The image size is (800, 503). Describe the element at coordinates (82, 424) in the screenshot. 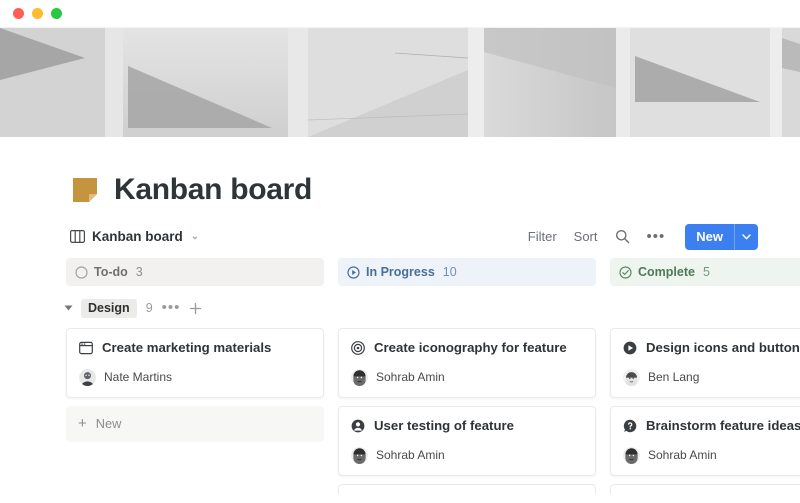

I see `plus-icon: +` at that location.